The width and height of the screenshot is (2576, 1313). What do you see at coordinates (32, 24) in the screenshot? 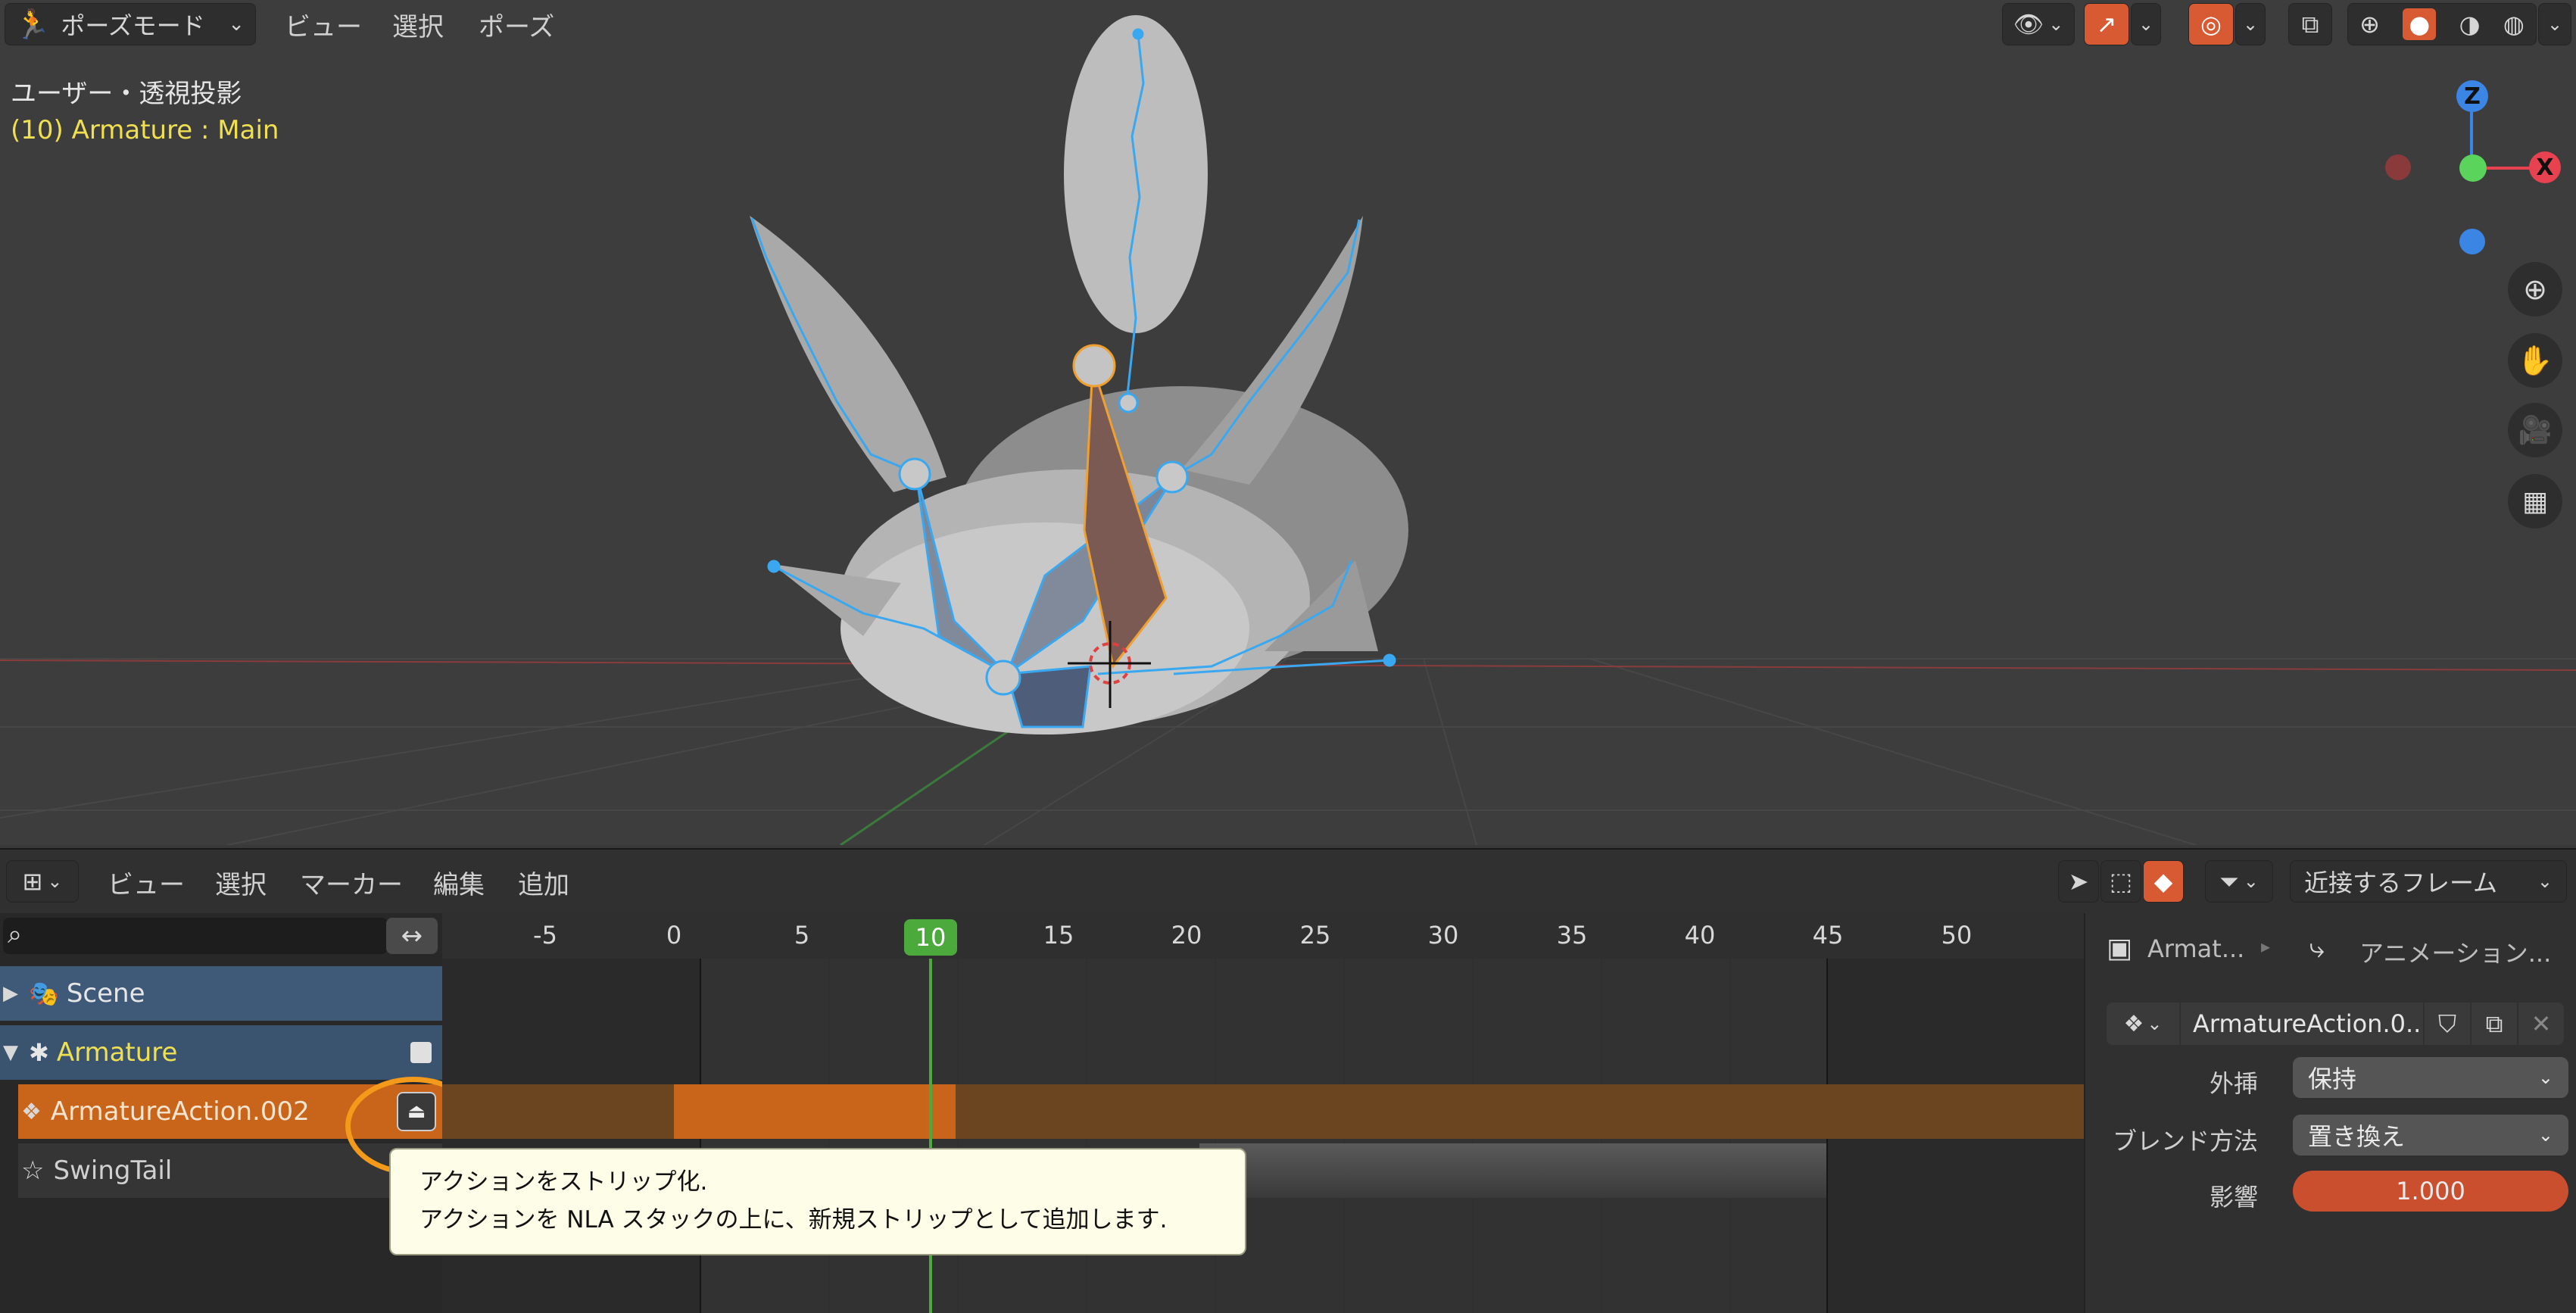
I see `pose-mode-icon: 🏃` at bounding box center [32, 24].